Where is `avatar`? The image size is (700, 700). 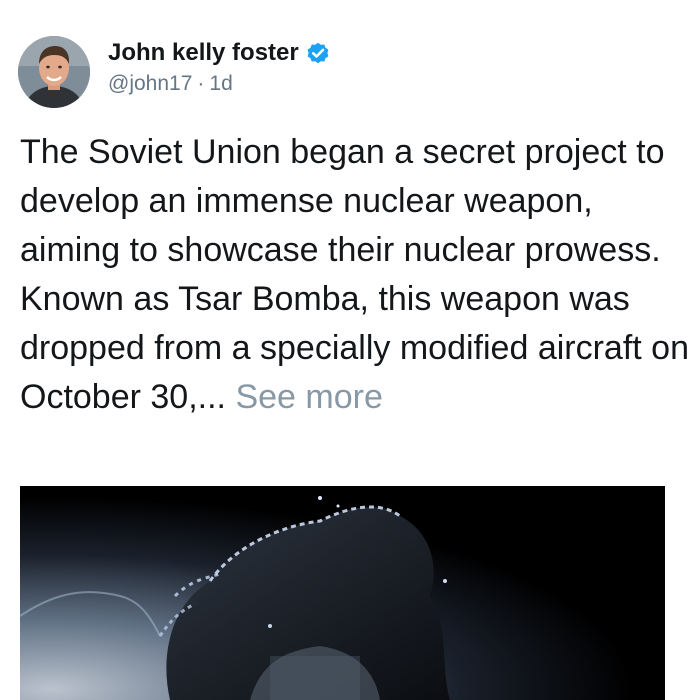 avatar is located at coordinates (54, 72).